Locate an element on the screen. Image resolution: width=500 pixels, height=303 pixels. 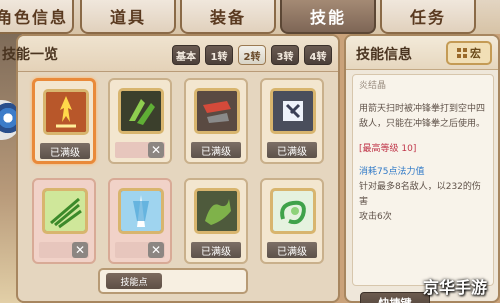
skill-name: 炎结晶 is located at coordinates (373, 86).